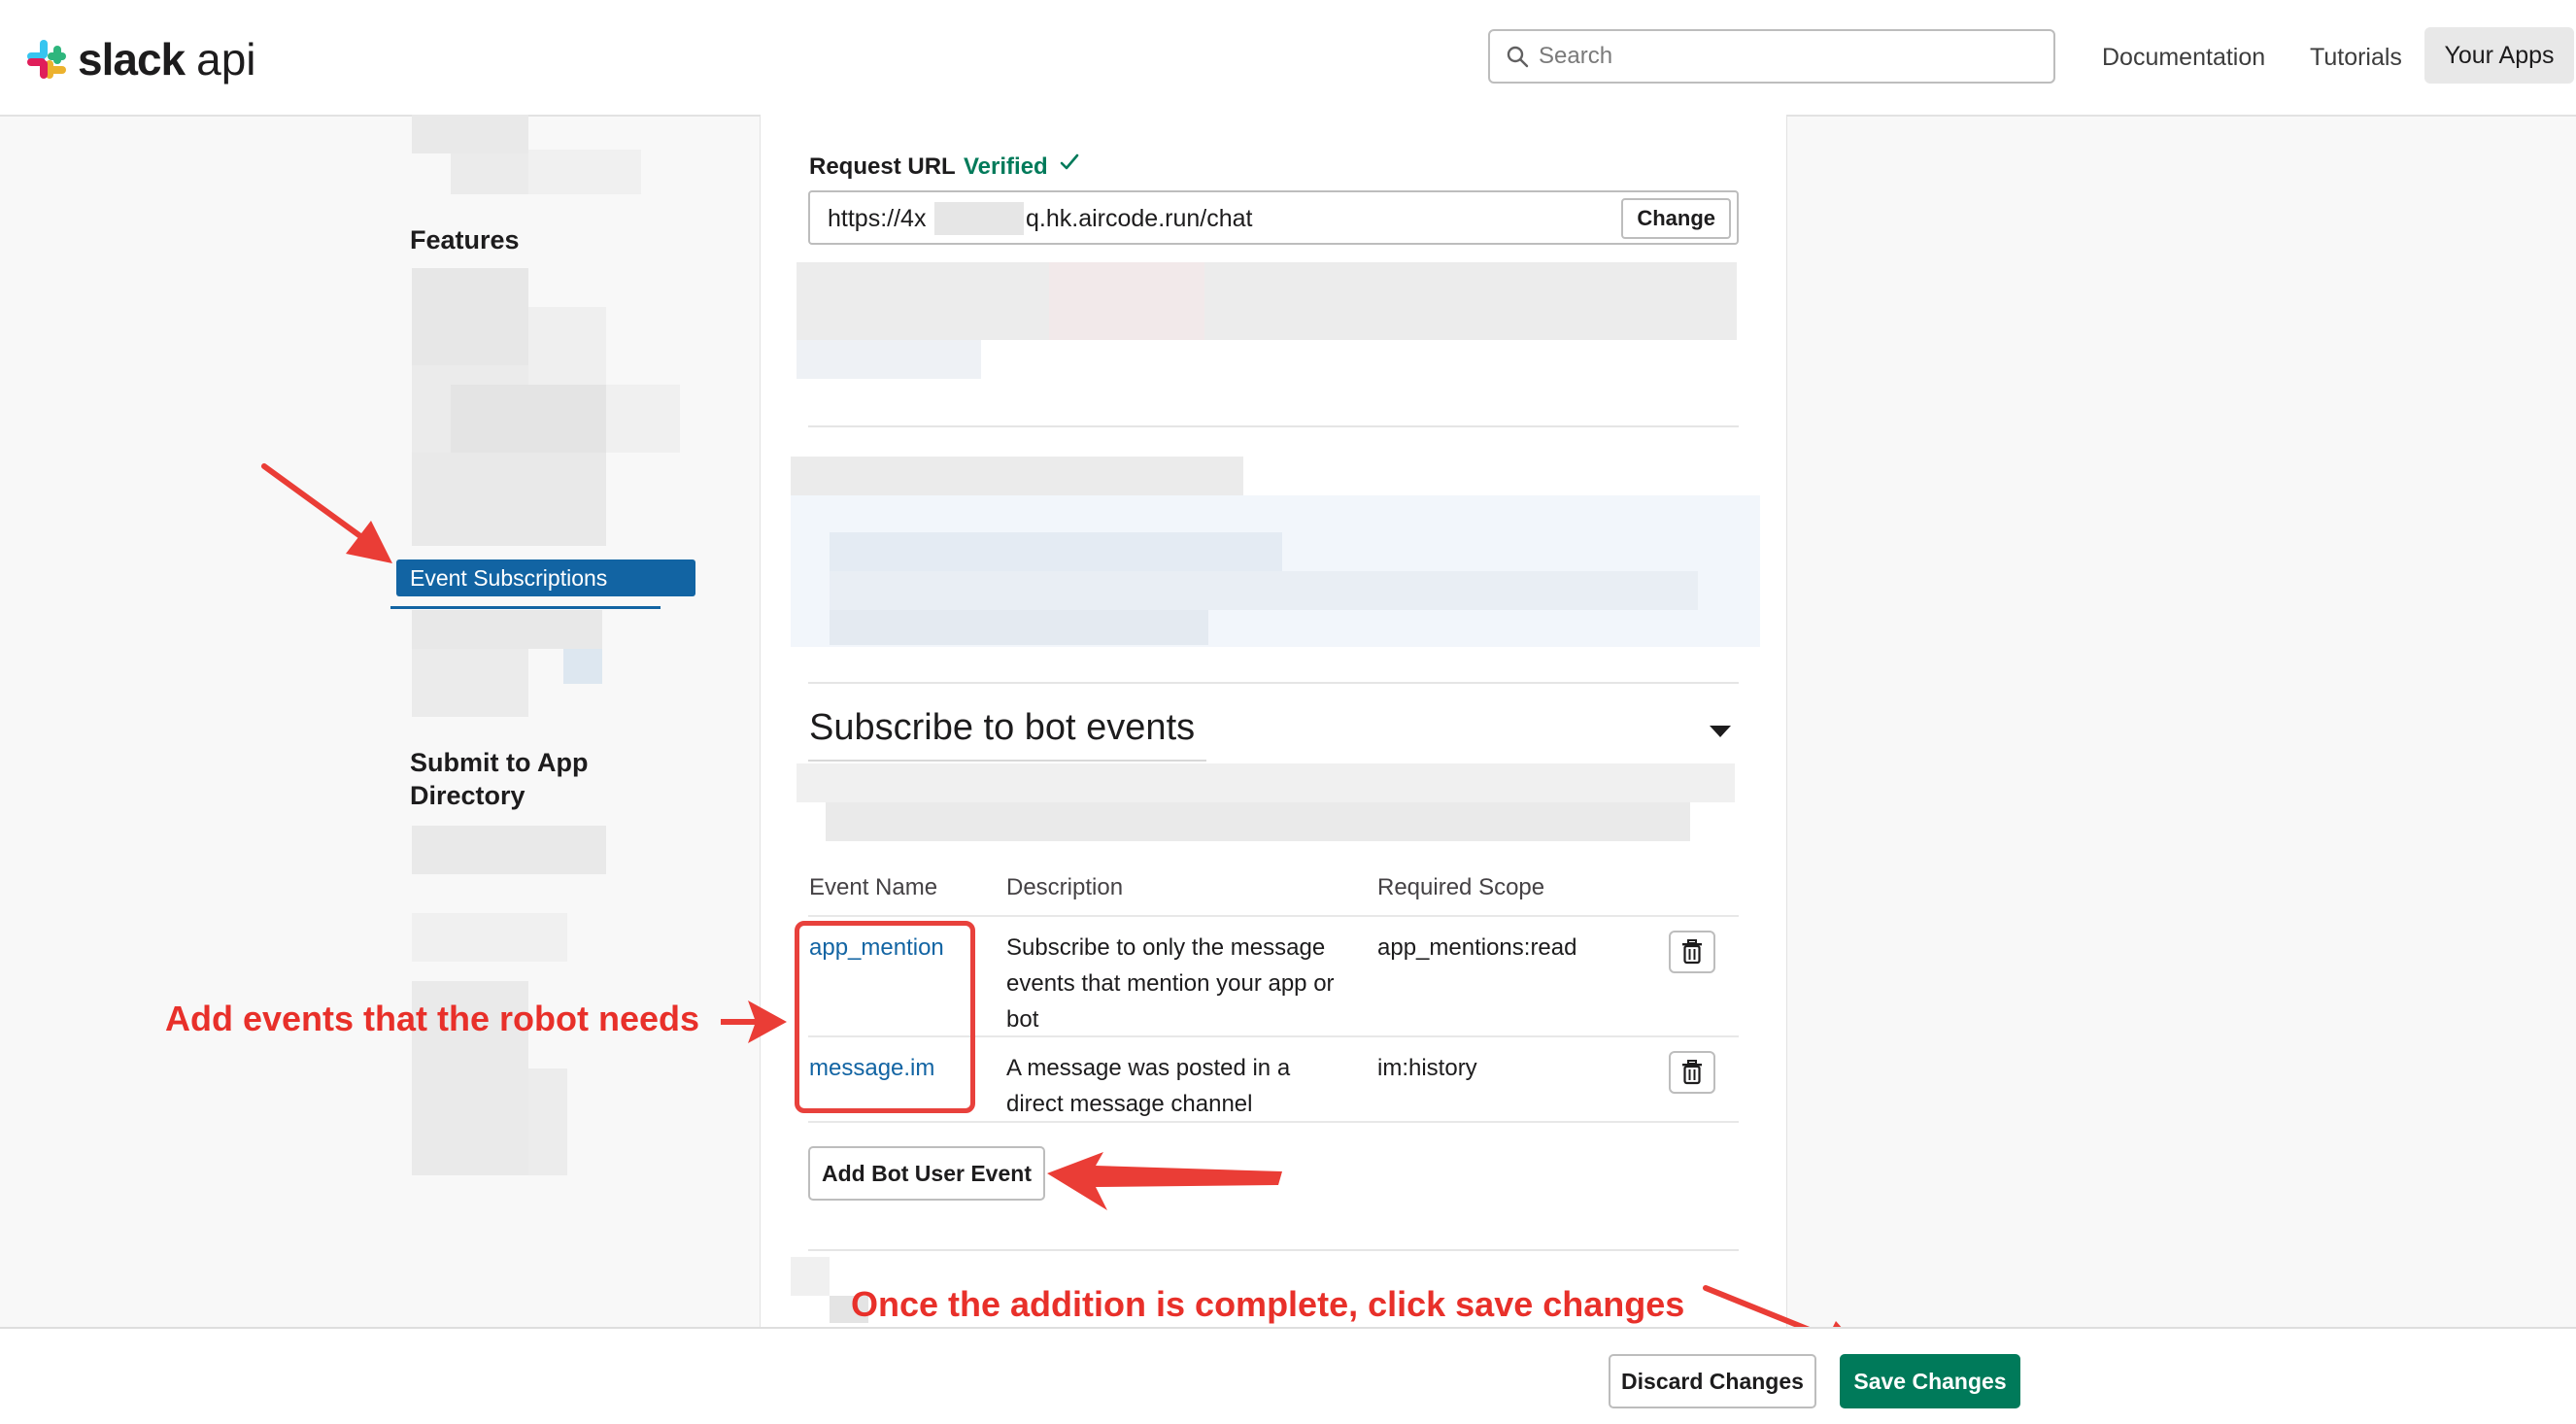 The height and width of the screenshot is (1424, 2576). I want to click on annotation-add-events: Add events that the robot needs, so click(432, 1019).